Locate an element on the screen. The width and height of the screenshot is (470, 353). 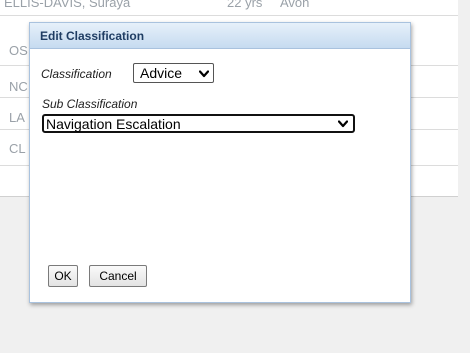
classification-select: Advice is located at coordinates (173, 73).